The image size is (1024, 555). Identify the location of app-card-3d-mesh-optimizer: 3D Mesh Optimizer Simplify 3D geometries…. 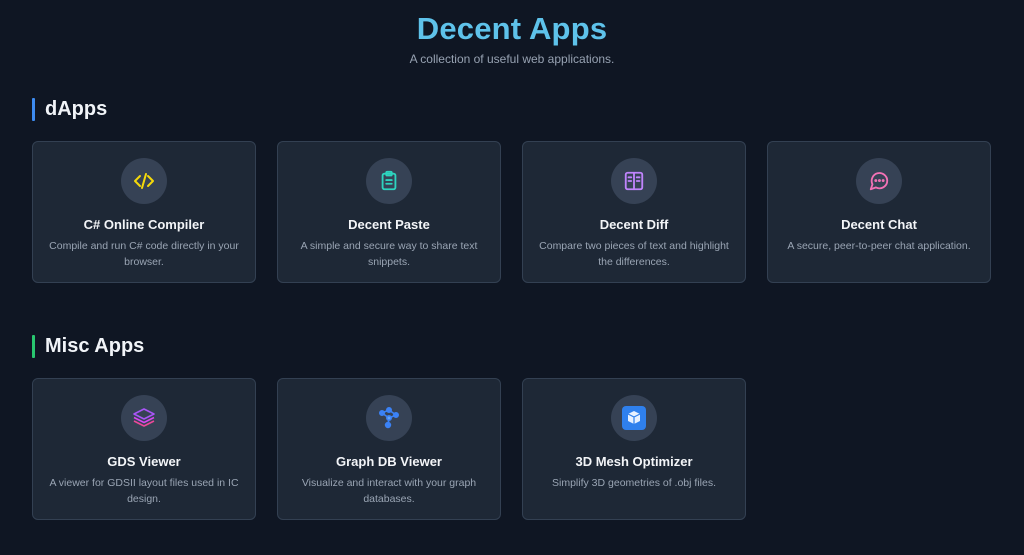
(634, 449).